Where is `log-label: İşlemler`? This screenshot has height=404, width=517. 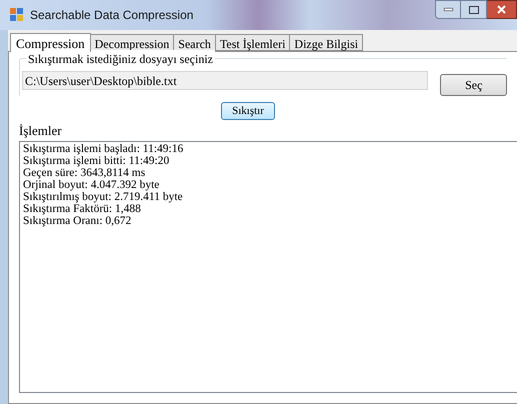
log-label: İşlemler is located at coordinates (40, 131).